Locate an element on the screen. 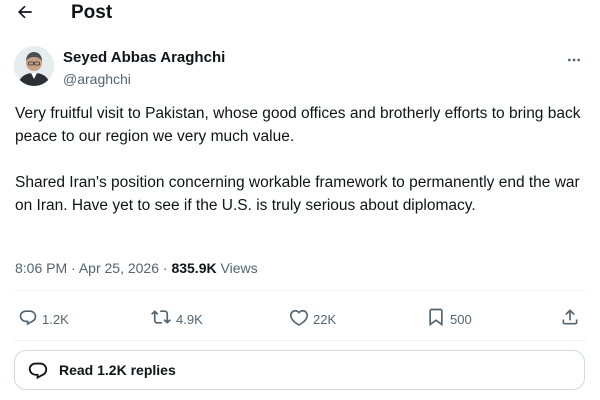 Image resolution: width=600 pixels, height=400 pixels. more-horizontal-icon is located at coordinates (574, 62).